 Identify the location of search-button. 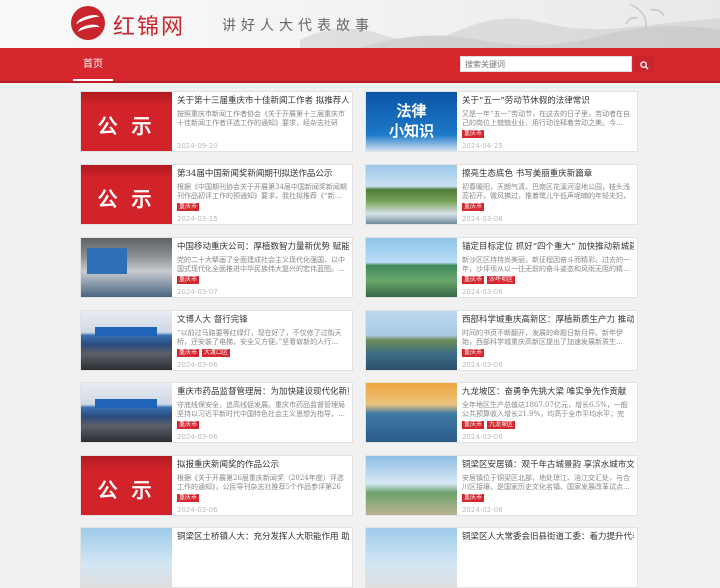
(644, 64).